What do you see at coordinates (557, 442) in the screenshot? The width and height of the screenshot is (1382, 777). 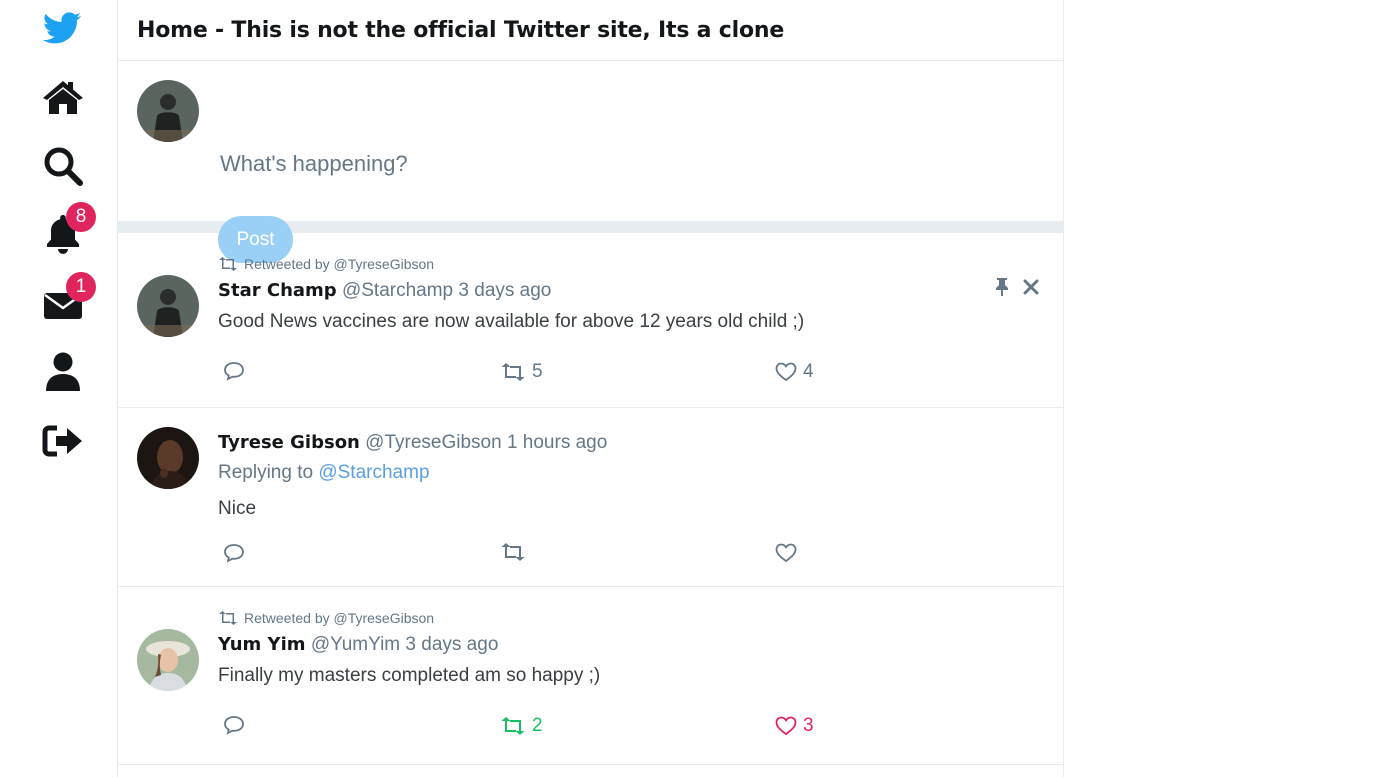 I see `tweet-time: 1 hours ago` at bounding box center [557, 442].